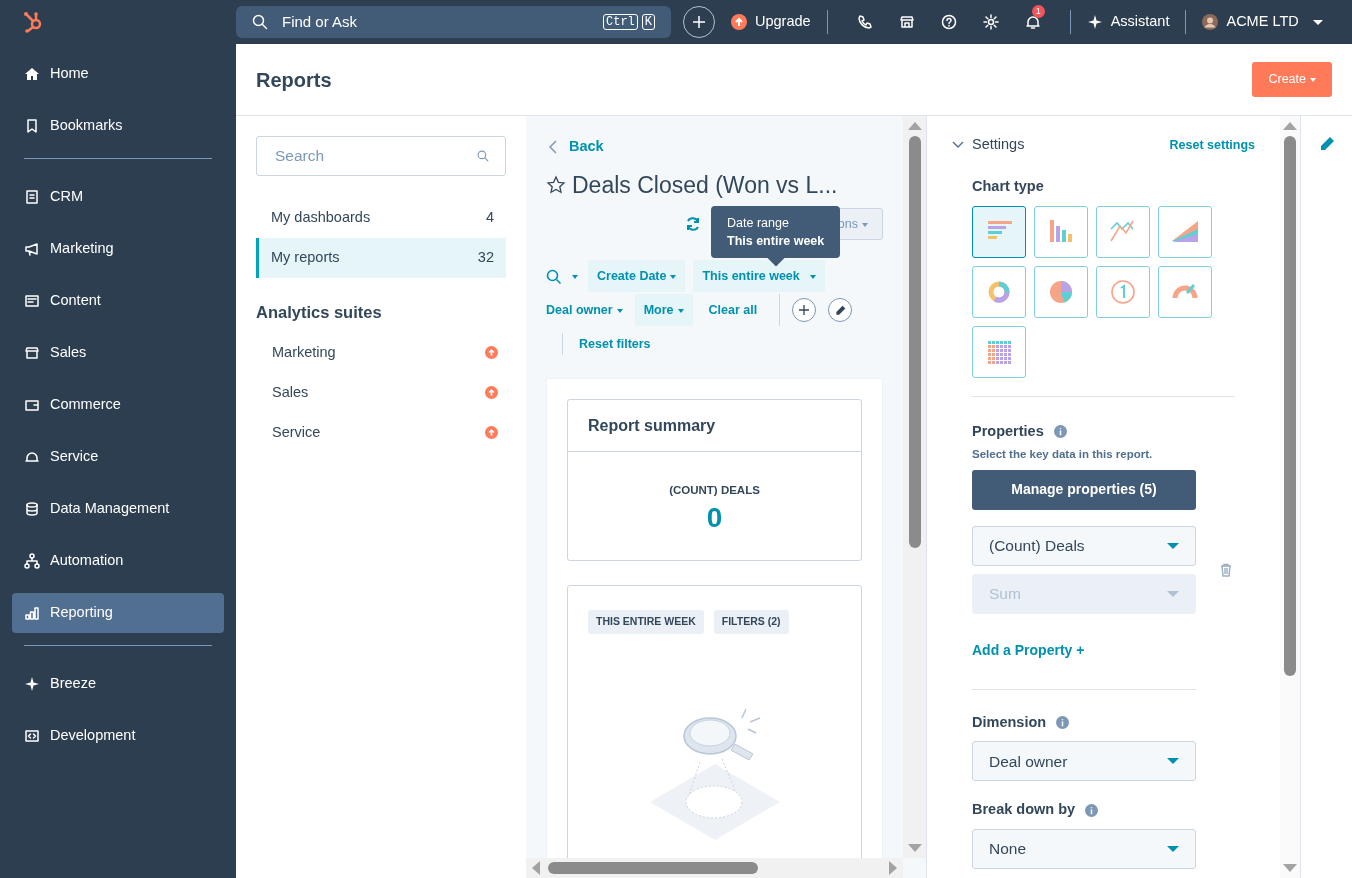 Image resolution: width=1352 pixels, height=878 pixels. What do you see at coordinates (751, 622) in the screenshot?
I see `tag: FILTERS (2)` at bounding box center [751, 622].